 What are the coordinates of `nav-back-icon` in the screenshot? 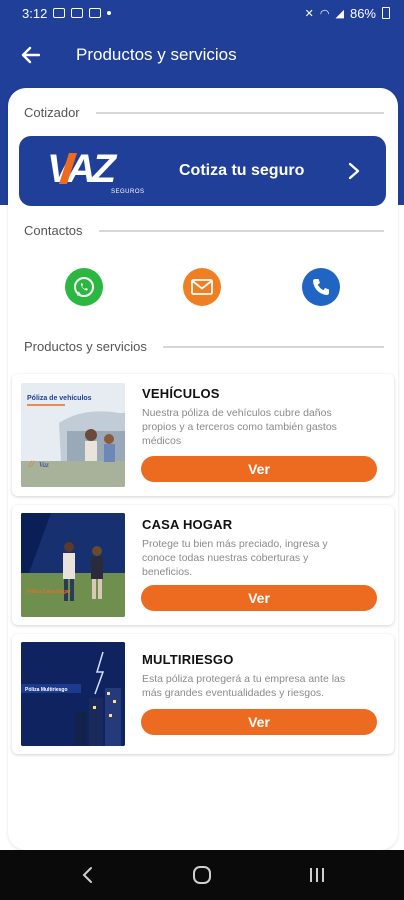 It's located at (87, 875).